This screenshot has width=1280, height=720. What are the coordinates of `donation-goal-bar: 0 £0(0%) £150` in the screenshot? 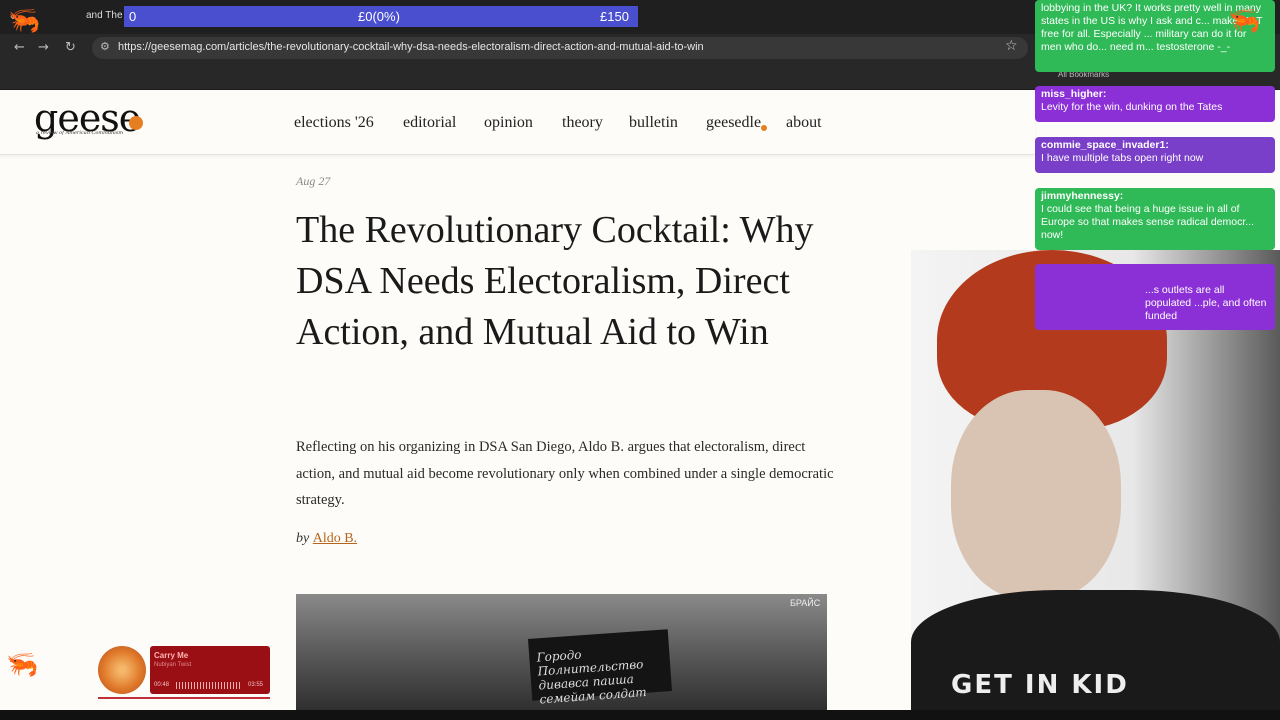 It's located at (381, 16).